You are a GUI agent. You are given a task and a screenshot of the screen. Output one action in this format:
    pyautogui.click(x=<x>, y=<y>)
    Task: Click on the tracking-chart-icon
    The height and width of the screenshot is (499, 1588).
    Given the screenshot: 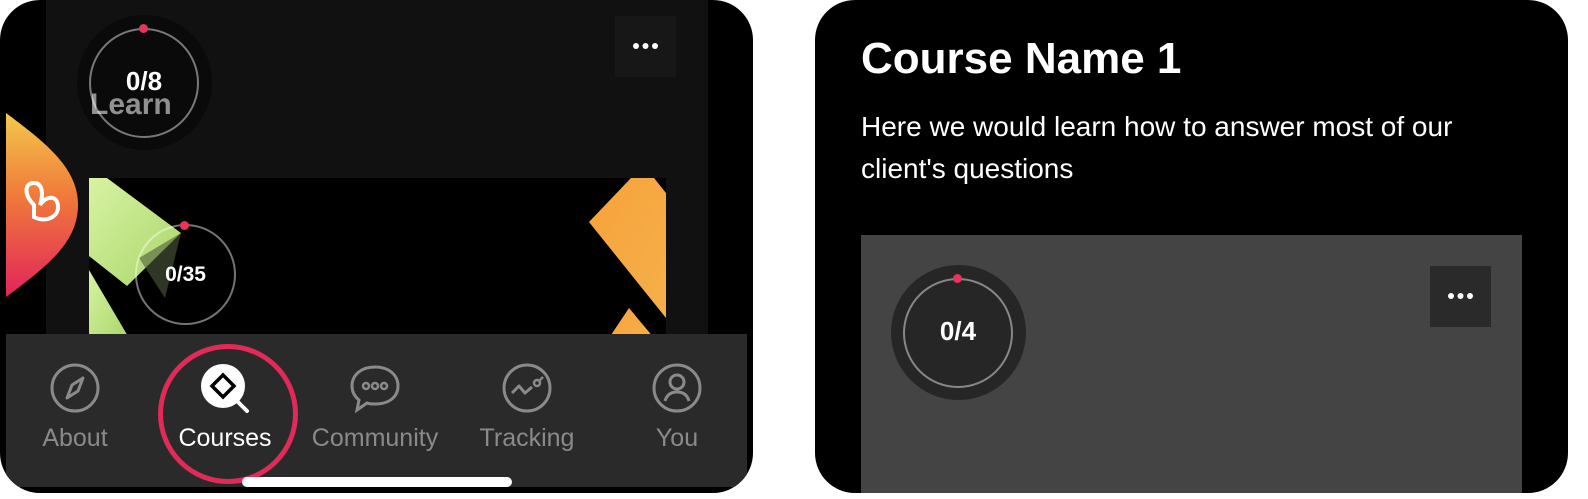 What is the action you would take?
    pyautogui.click(x=527, y=388)
    